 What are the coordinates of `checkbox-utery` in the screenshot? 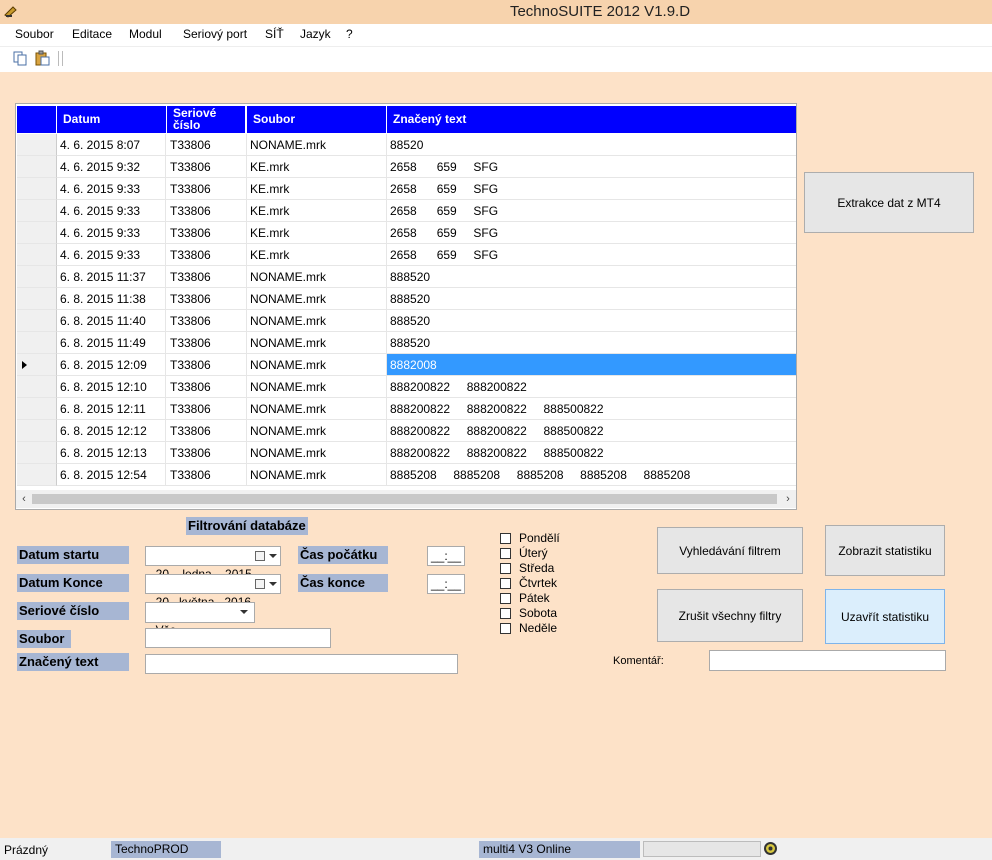 It's located at (505, 553).